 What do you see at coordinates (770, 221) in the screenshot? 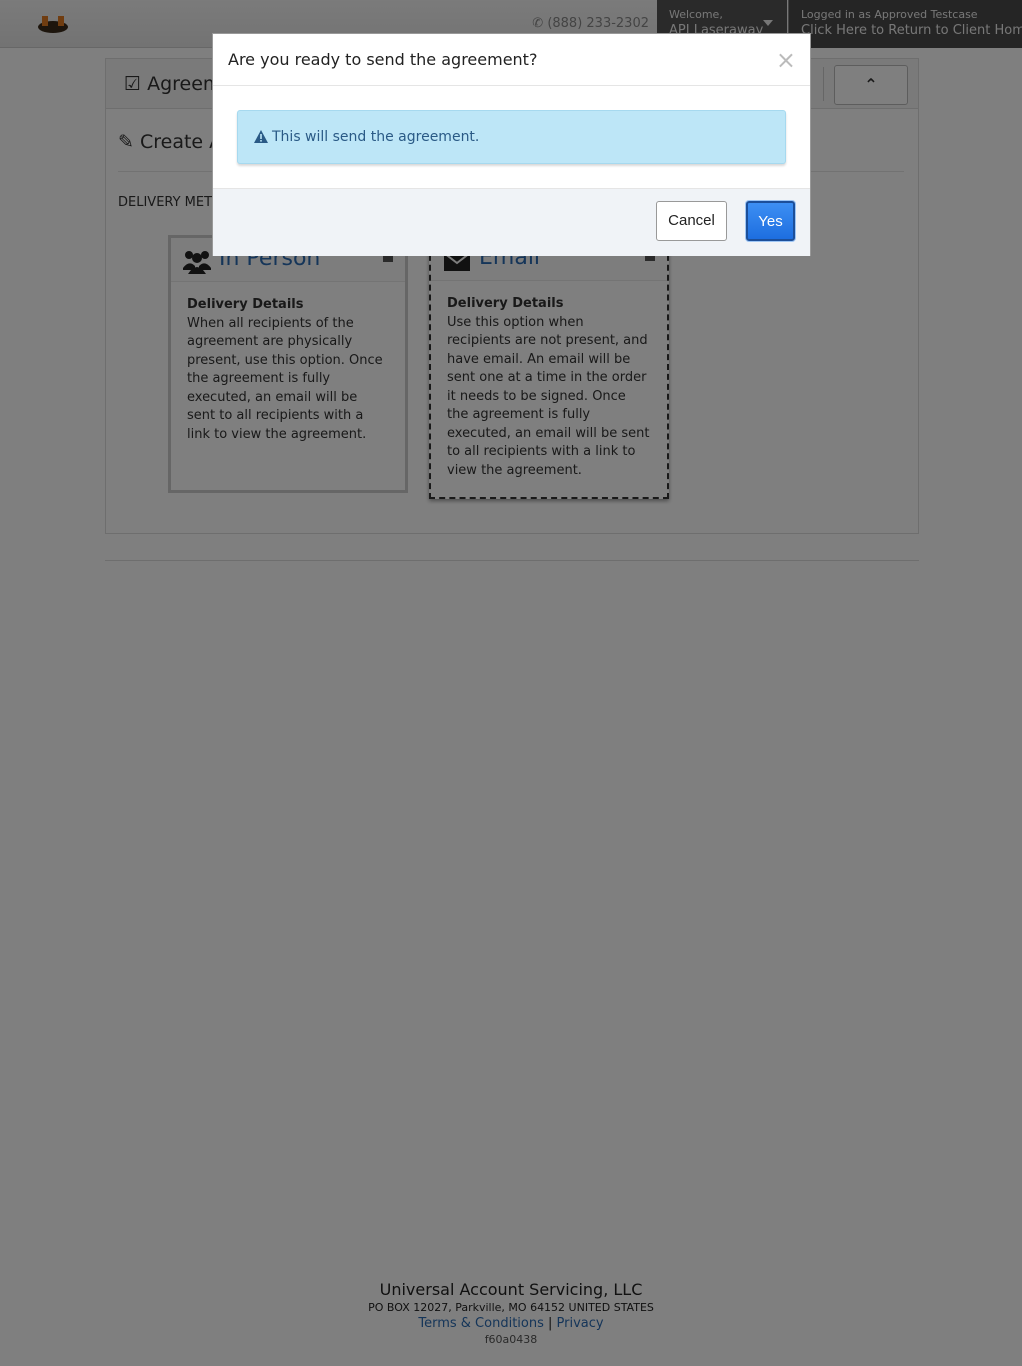
I see `yes-button: Yes` at bounding box center [770, 221].